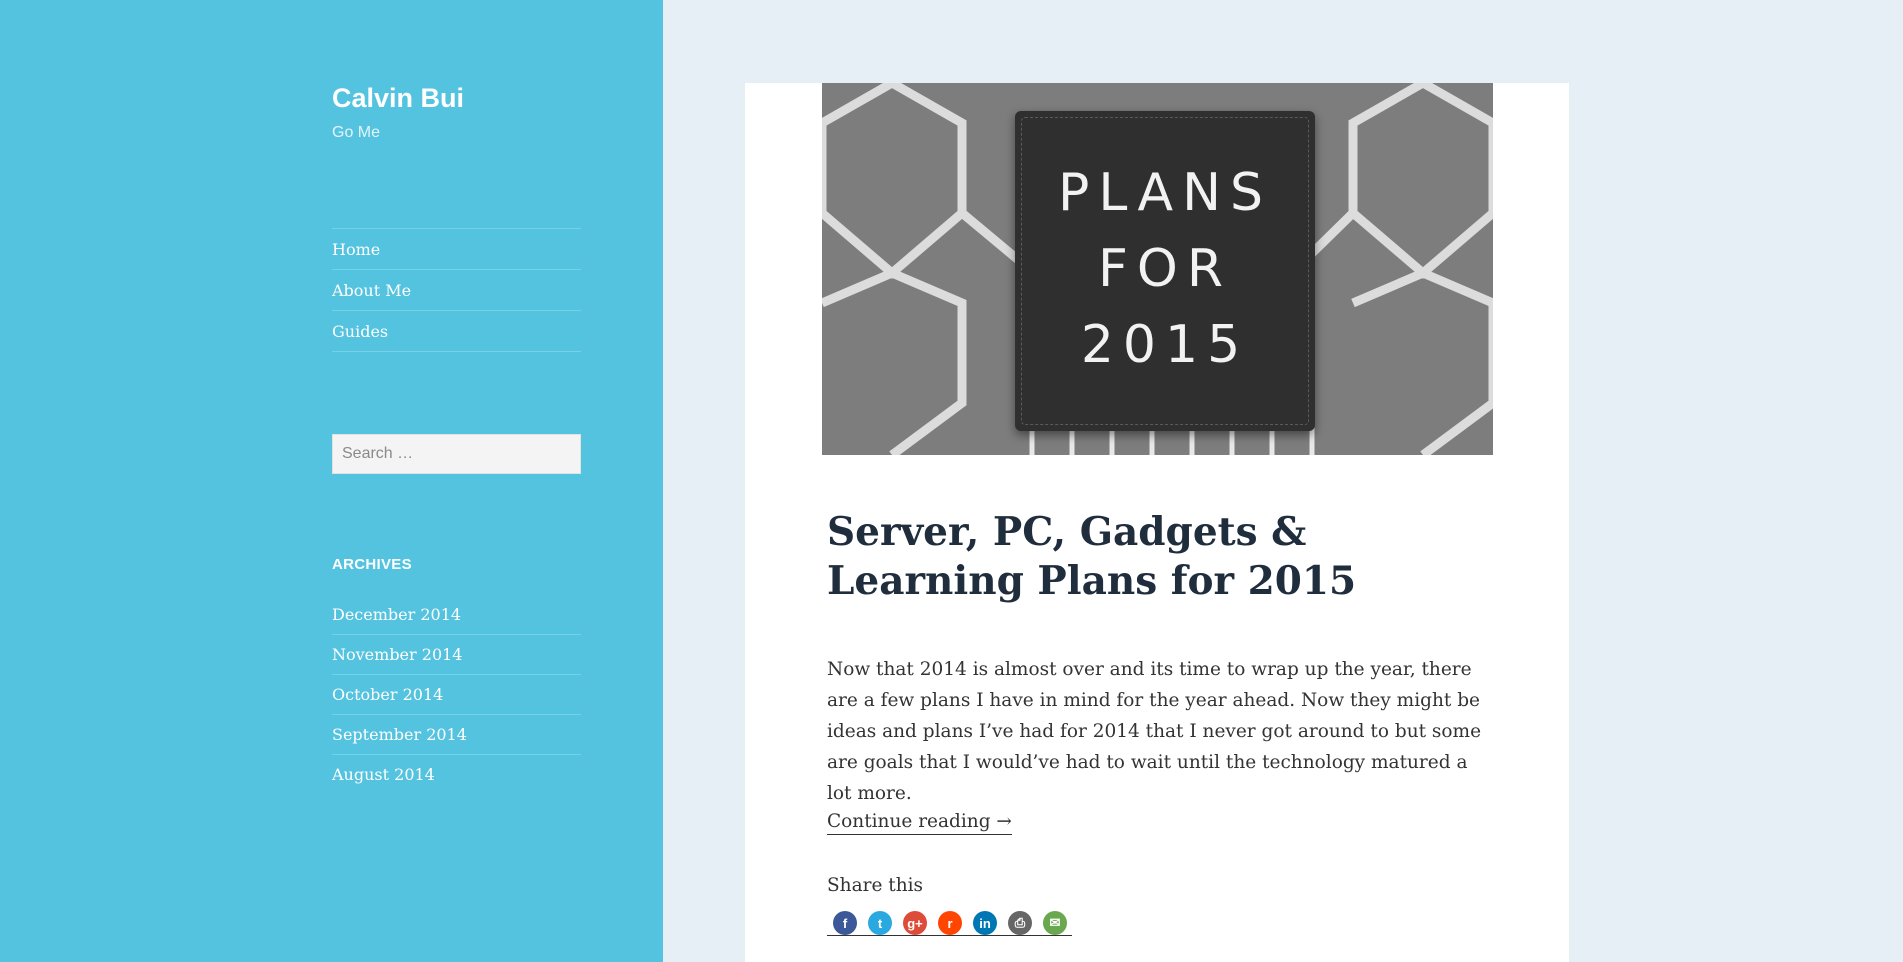 This screenshot has width=1903, height=962. What do you see at coordinates (456, 655) in the screenshot?
I see `archive-link: November 2014` at bounding box center [456, 655].